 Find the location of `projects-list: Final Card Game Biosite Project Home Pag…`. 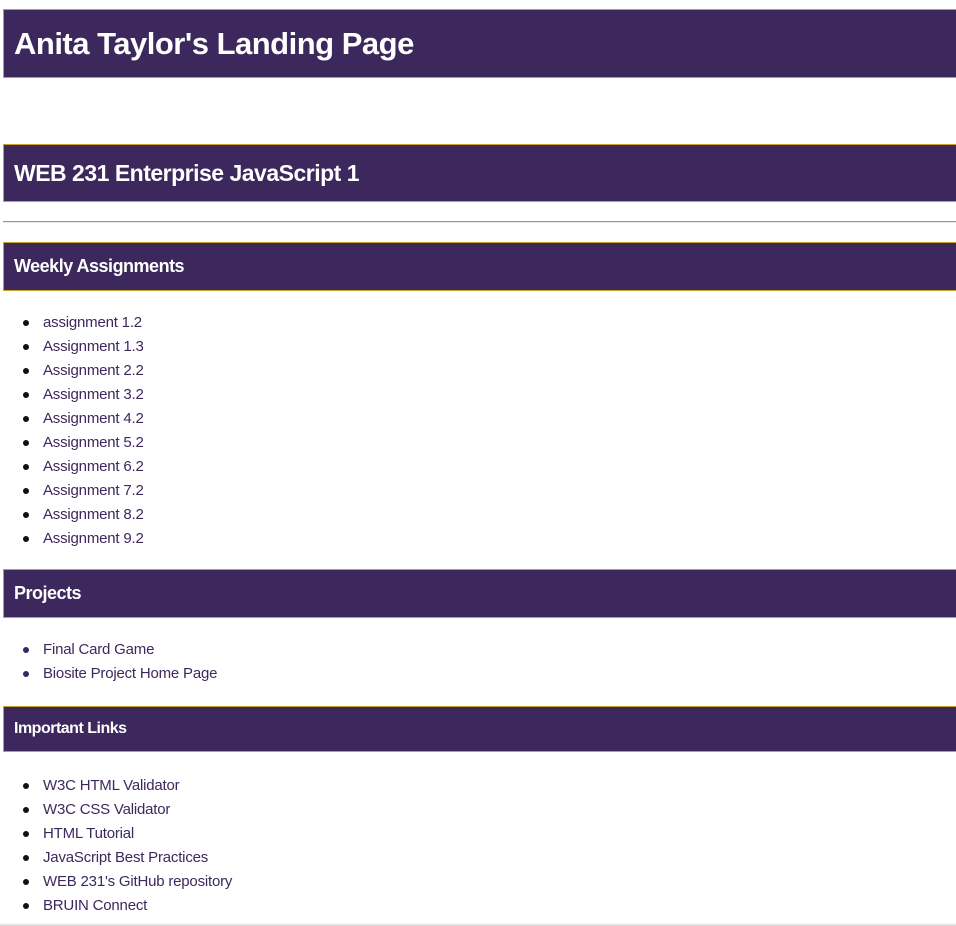

projects-list: Final Card Game Biosite Project Home Pag… is located at coordinates (108, 662).